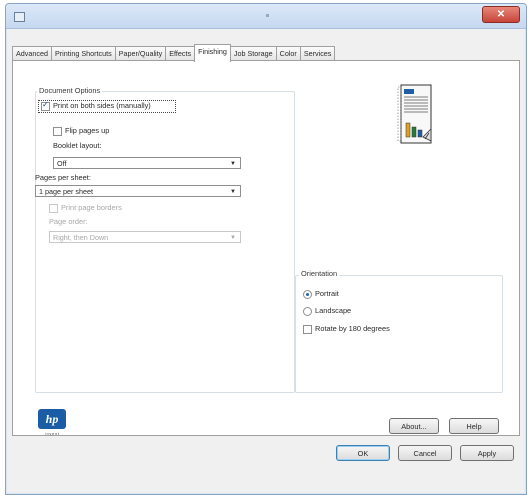 This screenshot has width=531, height=498. What do you see at coordinates (363, 453) in the screenshot?
I see `ok-button: OK` at bounding box center [363, 453].